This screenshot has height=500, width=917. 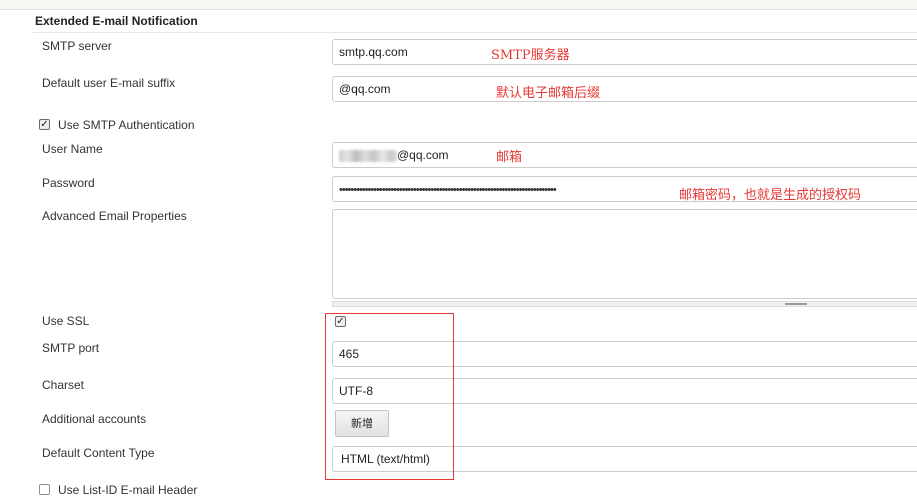 What do you see at coordinates (624, 155) in the screenshot?
I see `user-name-input: @qq.com` at bounding box center [624, 155].